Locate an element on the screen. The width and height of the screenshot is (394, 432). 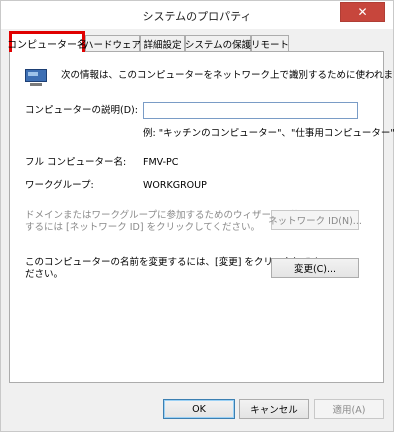
tab-strip: コンピューター名 ハードウェア 詳細設定 システムの保護 リモート is located at coordinates (196, 41).